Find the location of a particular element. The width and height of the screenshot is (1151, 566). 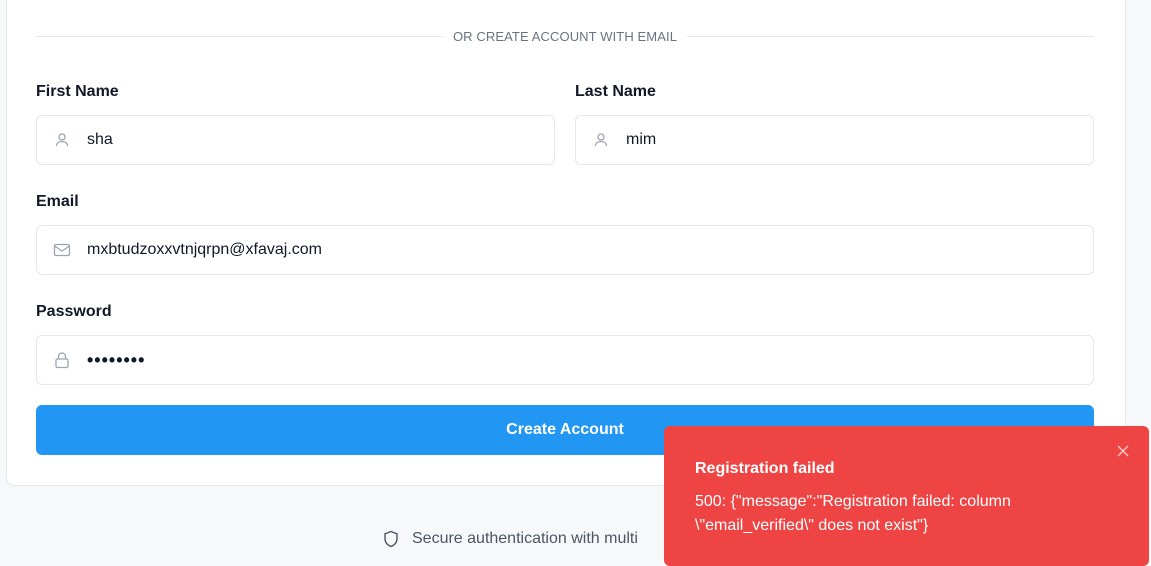

password-label: Password is located at coordinates (74, 311).